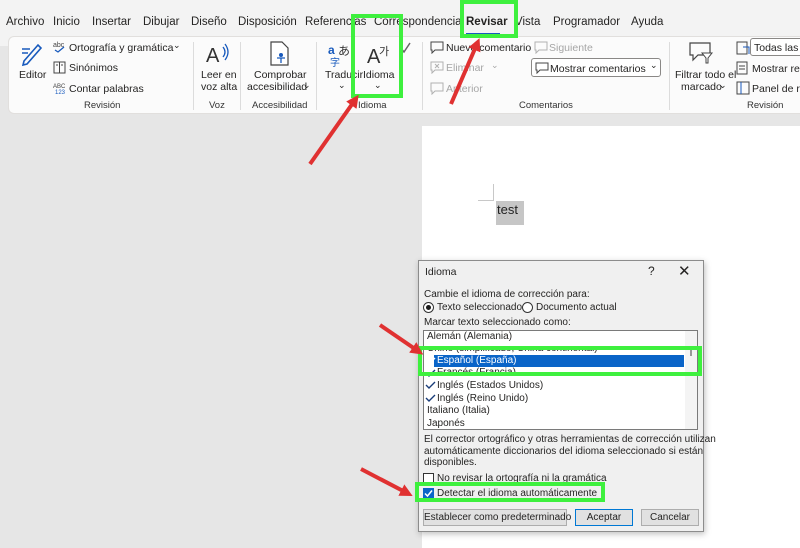  What do you see at coordinates (497, 322) in the screenshot?
I see `mark-text-label: Marcar texto seleccionado como:` at bounding box center [497, 322].